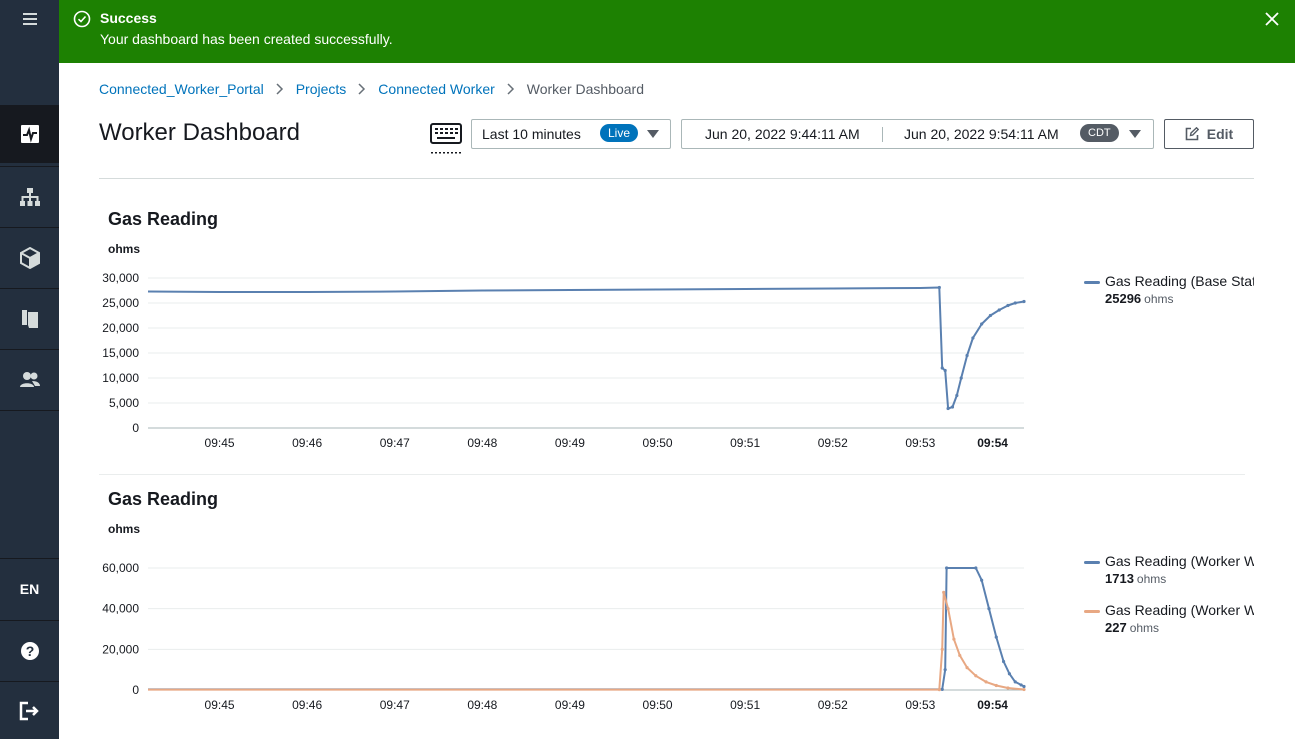 The image size is (1295, 739). I want to click on book-icon, so click(29, 319).